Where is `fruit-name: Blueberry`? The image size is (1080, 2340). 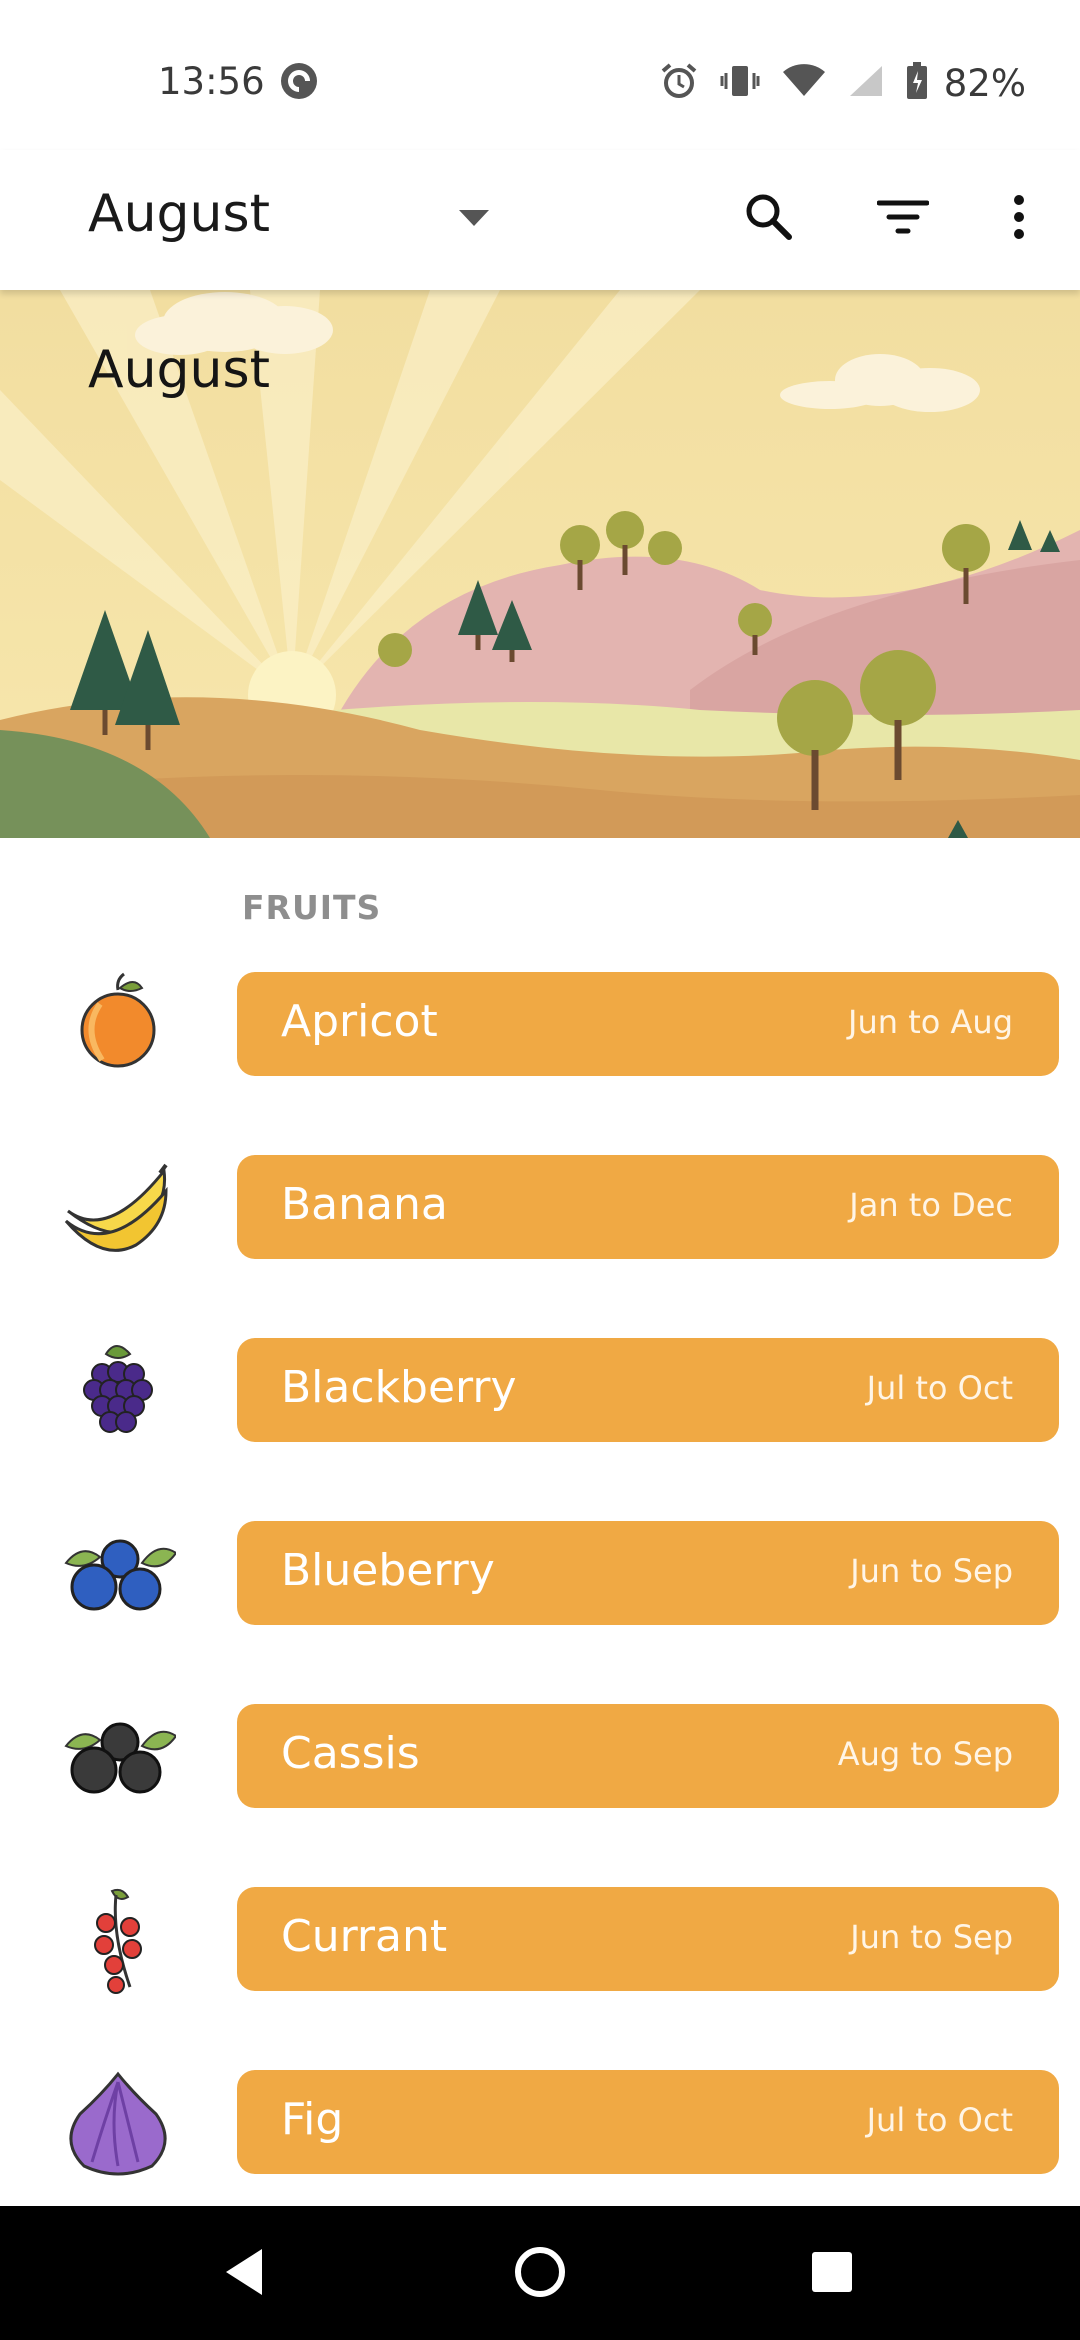 fruit-name: Blueberry is located at coordinates (388, 1570).